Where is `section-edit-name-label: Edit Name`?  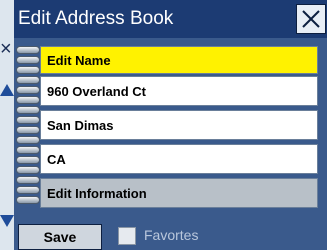
section-edit-name-label: Edit Name is located at coordinates (79, 60).